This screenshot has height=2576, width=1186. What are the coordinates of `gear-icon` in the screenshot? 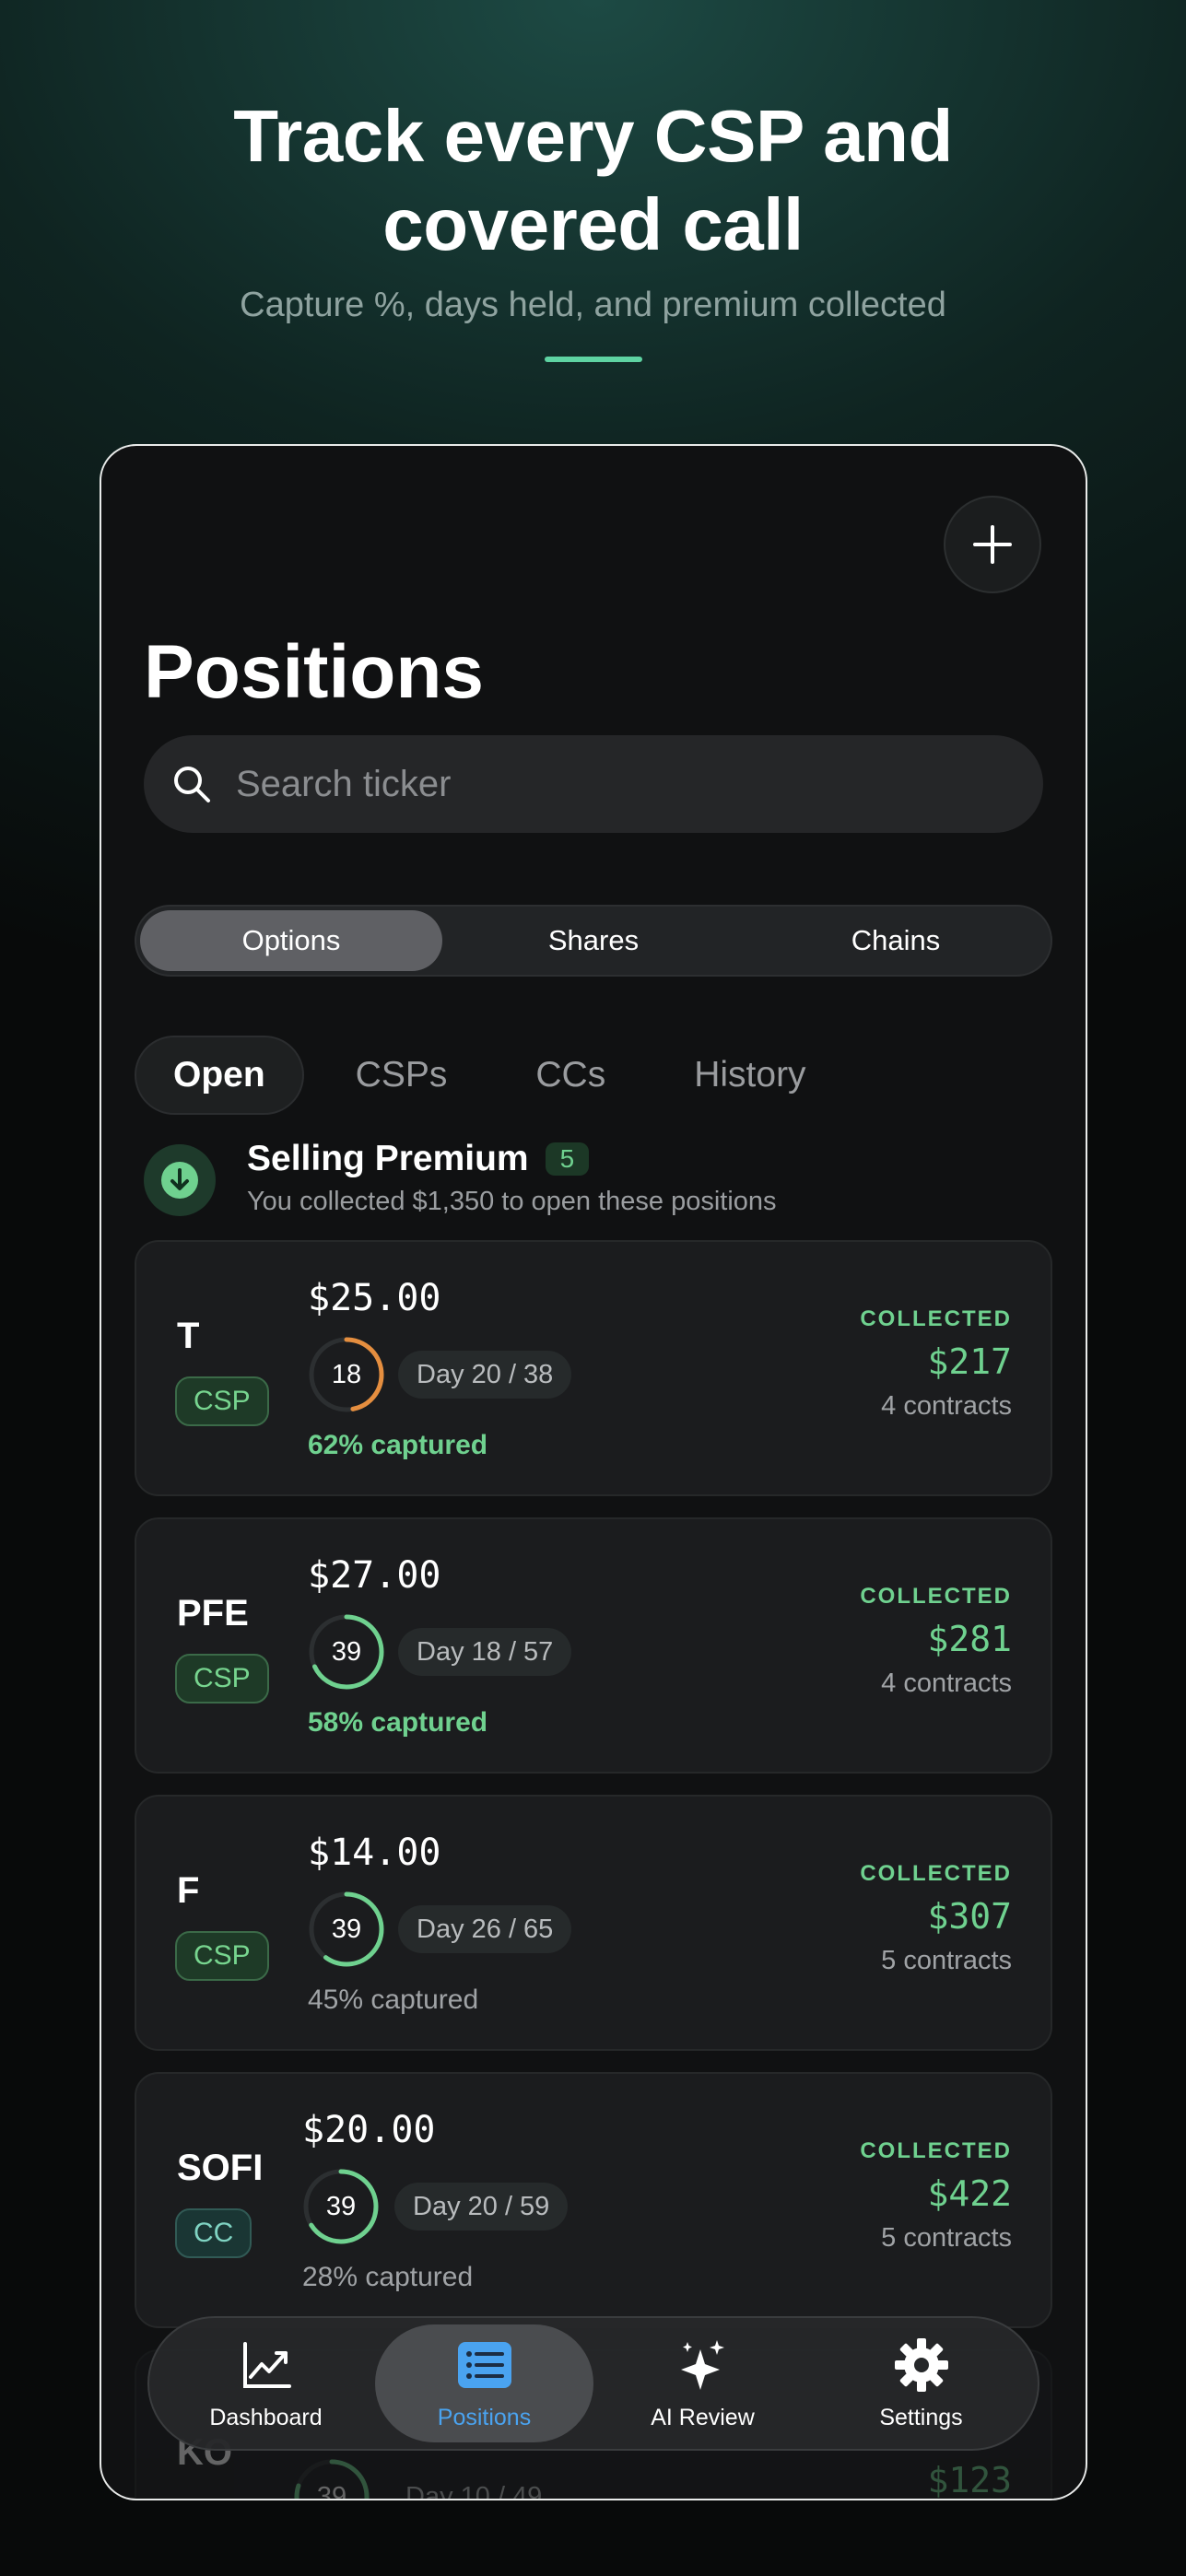 It's located at (921, 2364).